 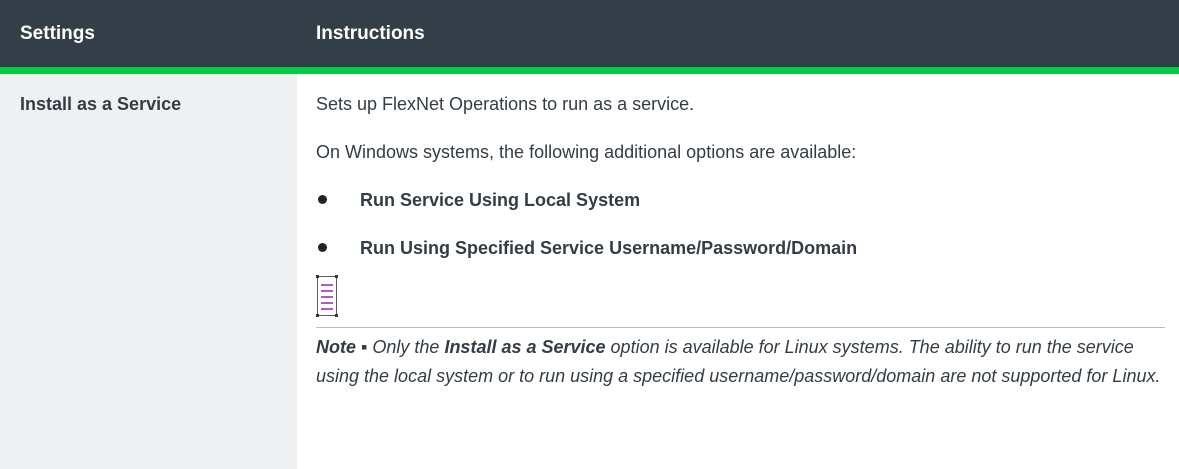 What do you see at coordinates (408, 347) in the screenshot?
I see `note-lead: Only the` at bounding box center [408, 347].